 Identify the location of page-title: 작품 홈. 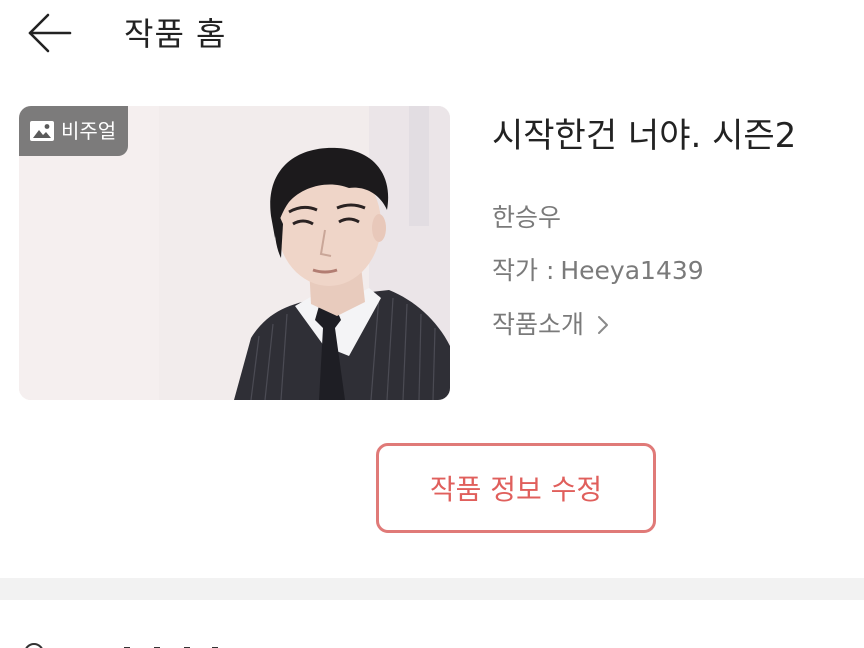
(175, 34).